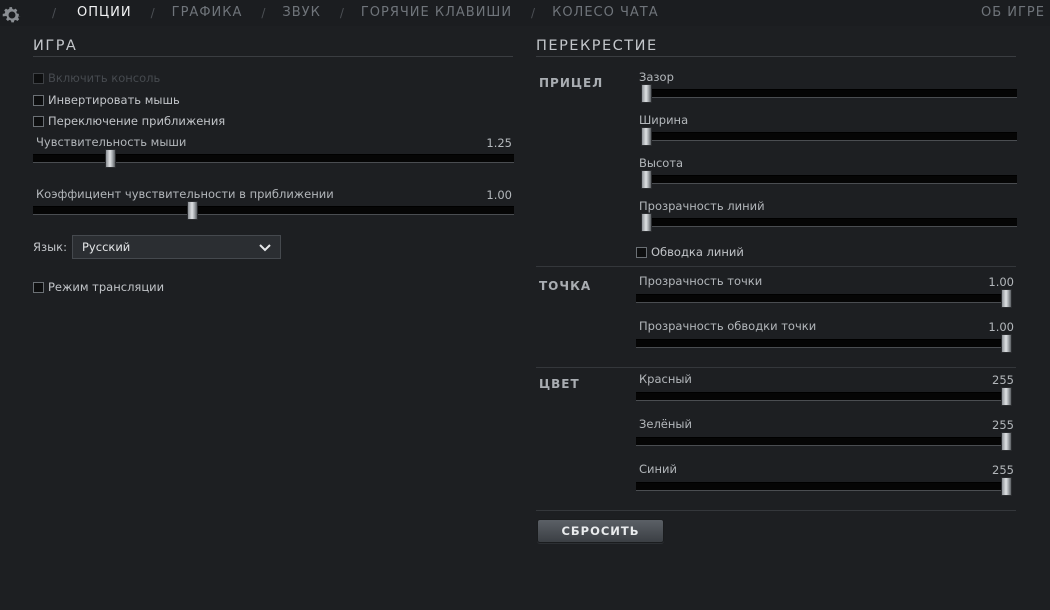 Image resolution: width=1050 pixels, height=610 pixels. I want to click on zoom-sensitivity-slider, so click(273, 210).